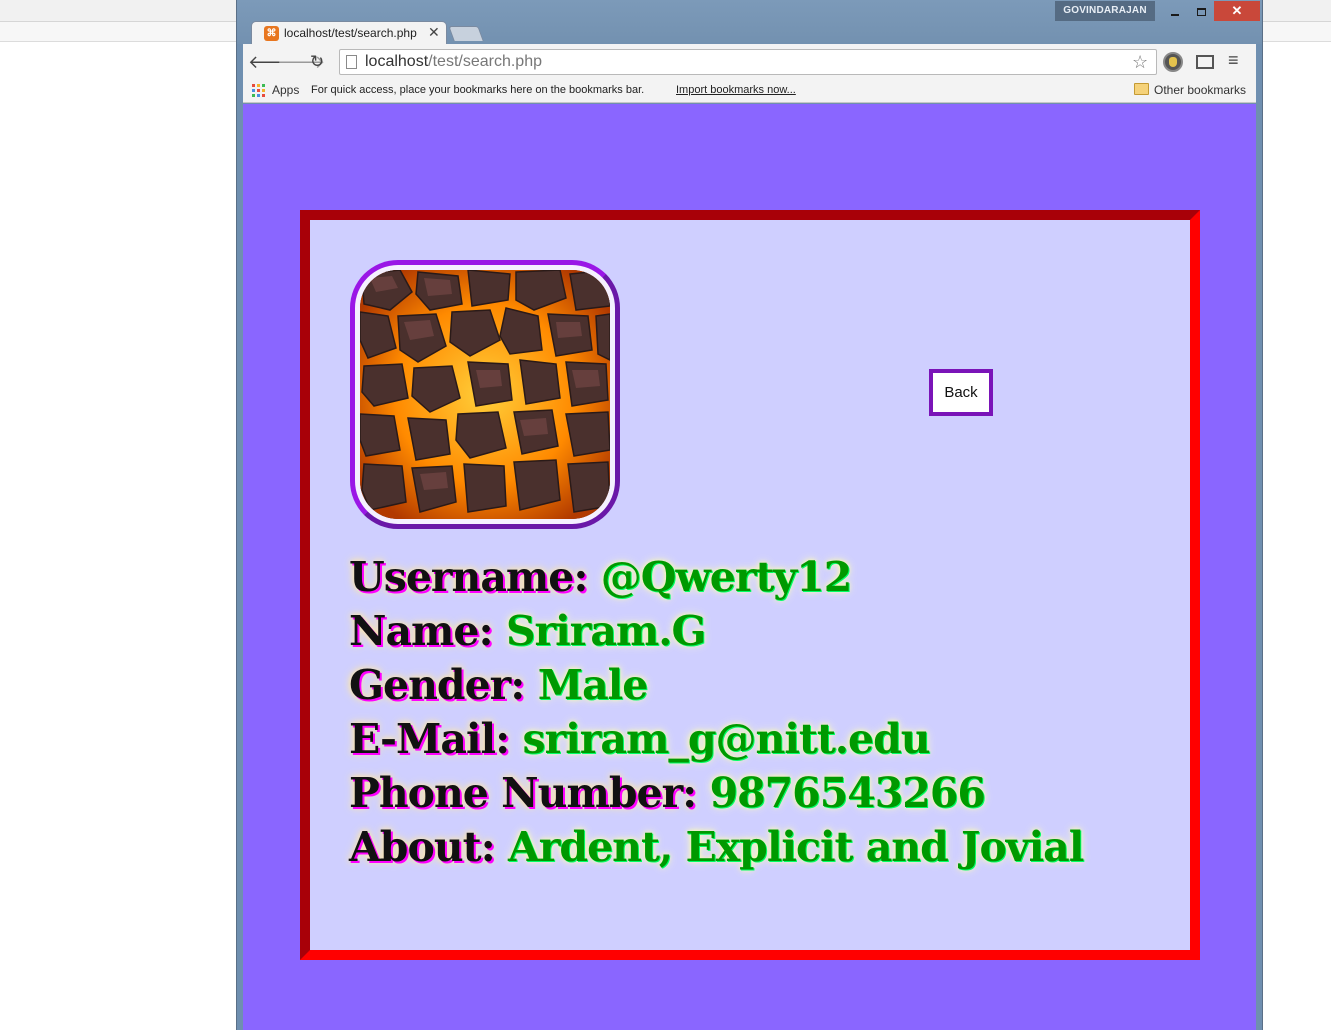 This screenshot has height=1030, width=1331. I want to click on close-icon: ✕, so click(1237, 10).